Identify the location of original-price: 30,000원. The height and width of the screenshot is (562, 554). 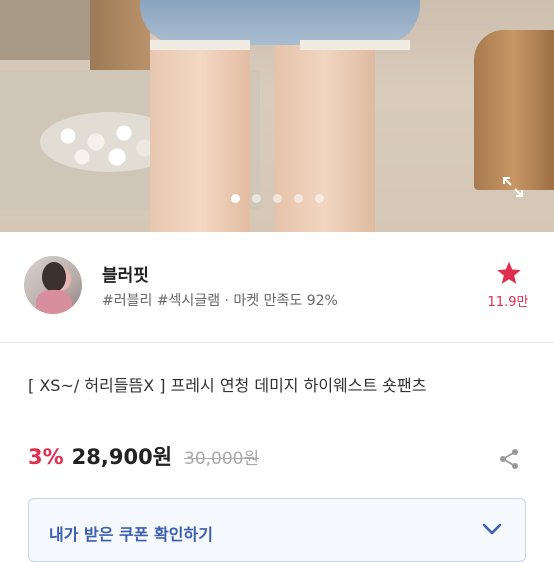
(222, 459).